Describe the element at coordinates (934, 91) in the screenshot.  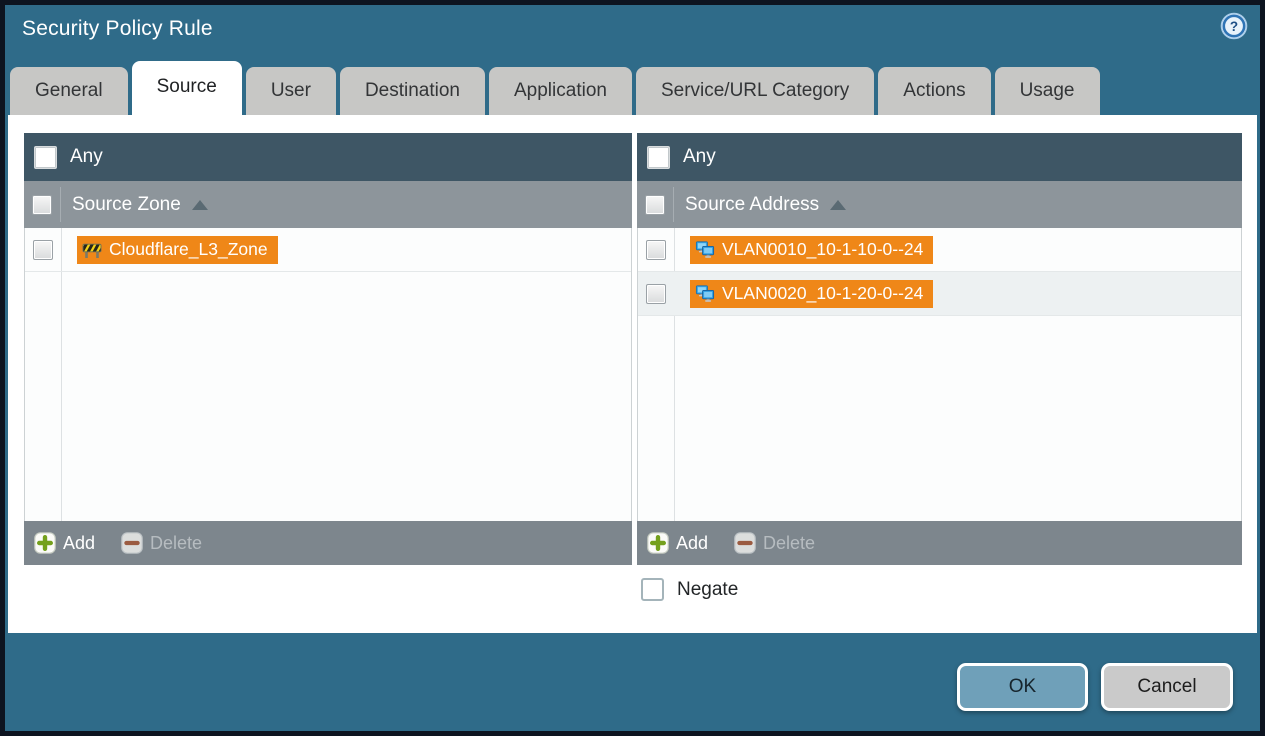
I see `tab-actions: Actions` at that location.